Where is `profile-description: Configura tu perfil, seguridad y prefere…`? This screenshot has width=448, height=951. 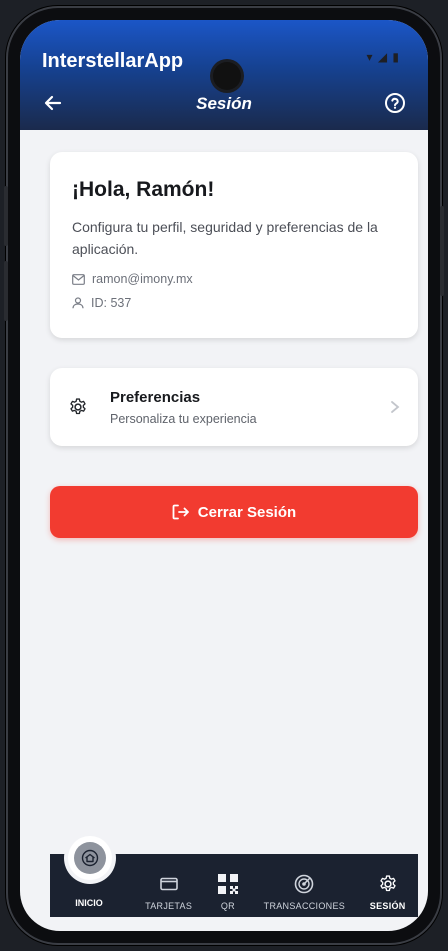
profile-description: Configura tu perfil, seguridad y prefere… is located at coordinates (225, 238).